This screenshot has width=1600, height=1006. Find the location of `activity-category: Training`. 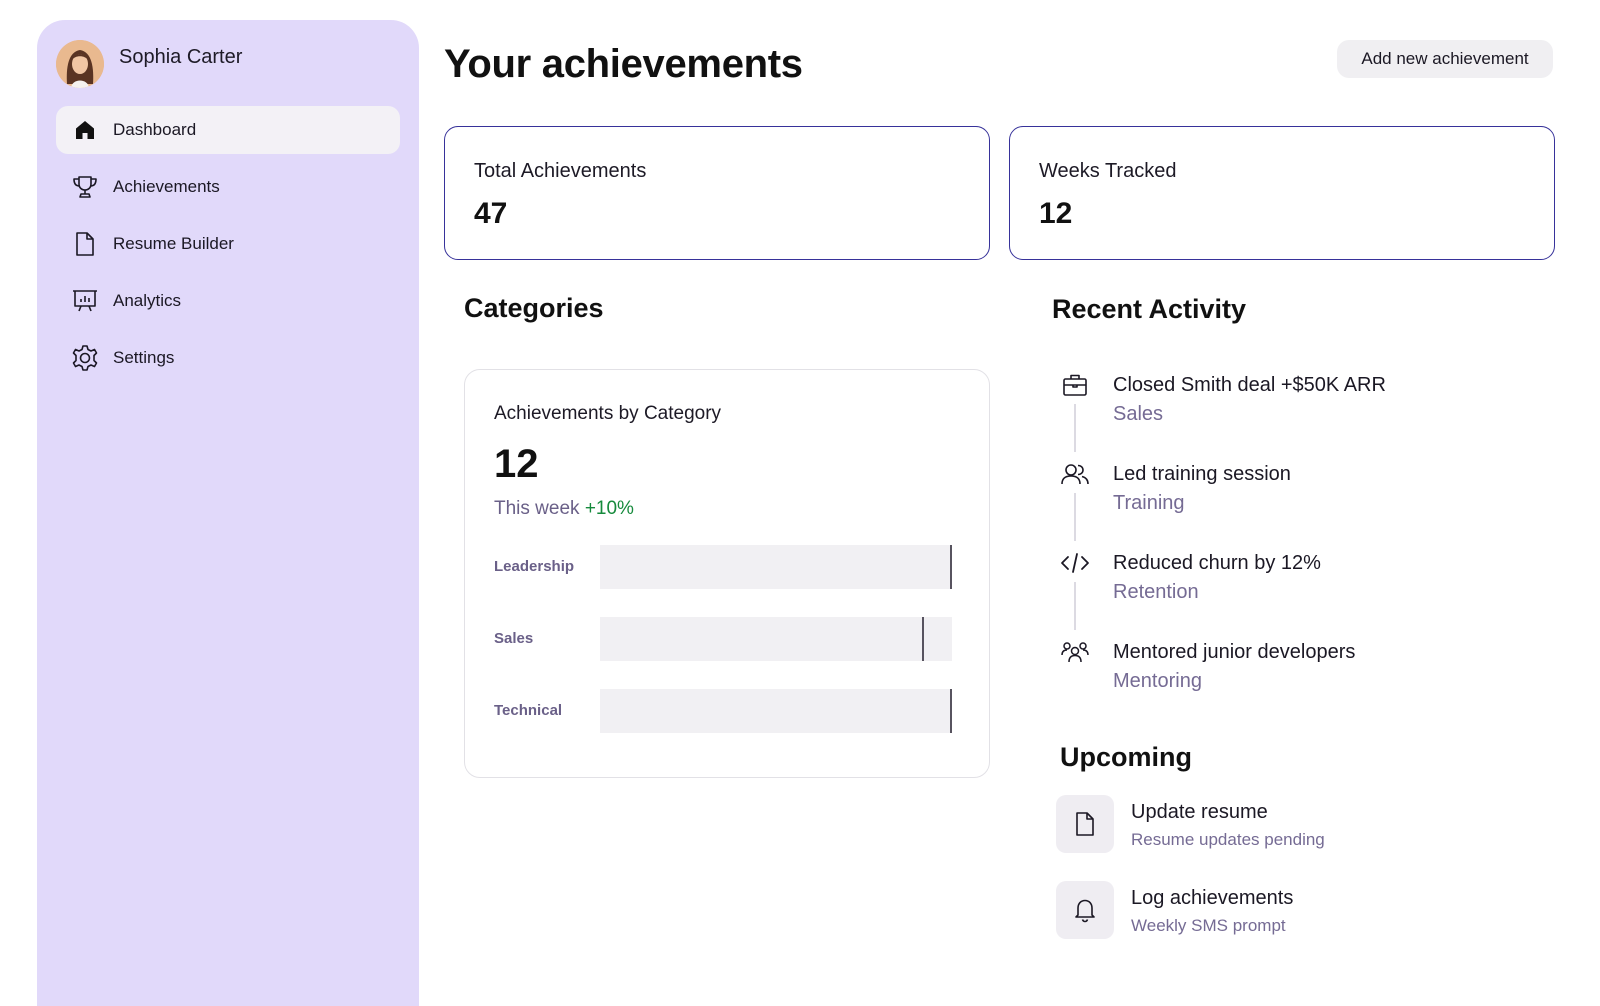

activity-category: Training is located at coordinates (1149, 503).